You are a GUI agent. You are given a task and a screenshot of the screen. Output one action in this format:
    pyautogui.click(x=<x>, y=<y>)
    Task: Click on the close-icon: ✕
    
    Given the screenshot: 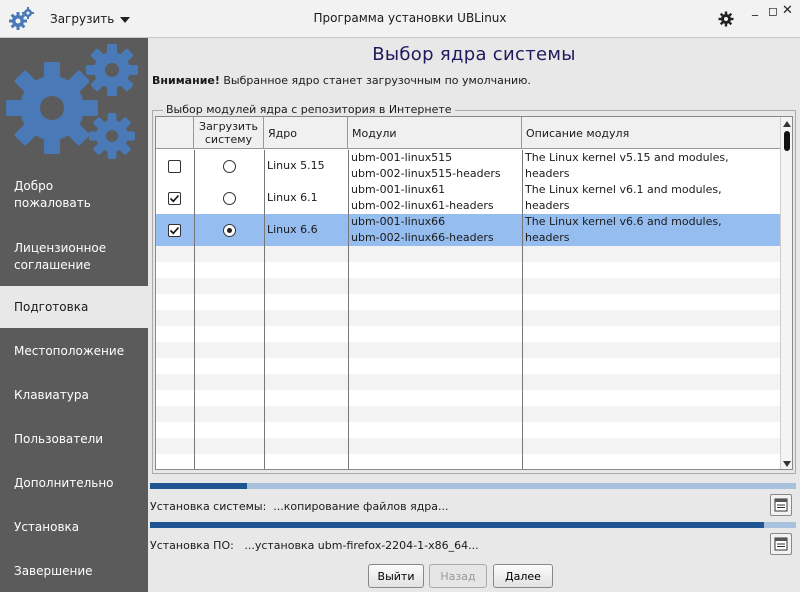 What is the action you would take?
    pyautogui.click(x=787, y=10)
    